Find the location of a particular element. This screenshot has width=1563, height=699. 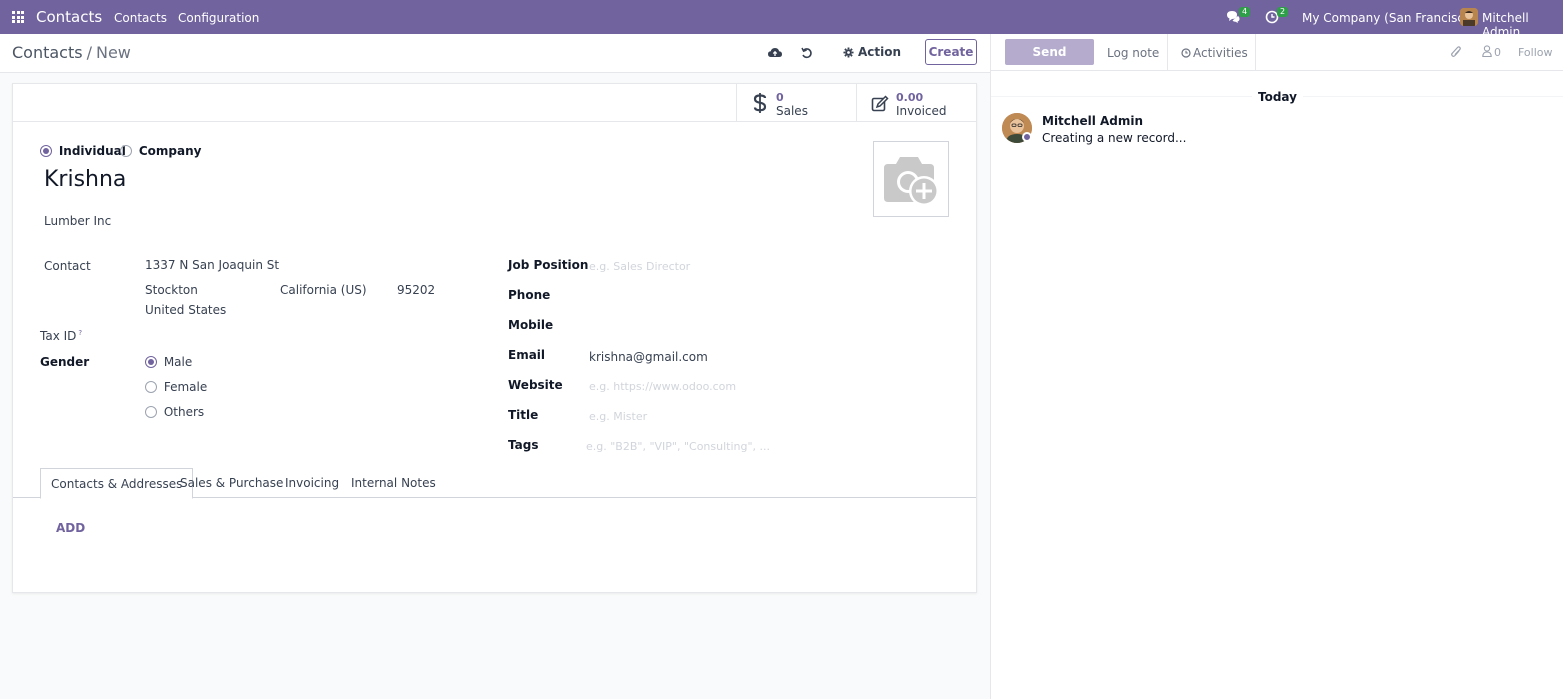

menu-configuration: Configuration is located at coordinates (218, 18).